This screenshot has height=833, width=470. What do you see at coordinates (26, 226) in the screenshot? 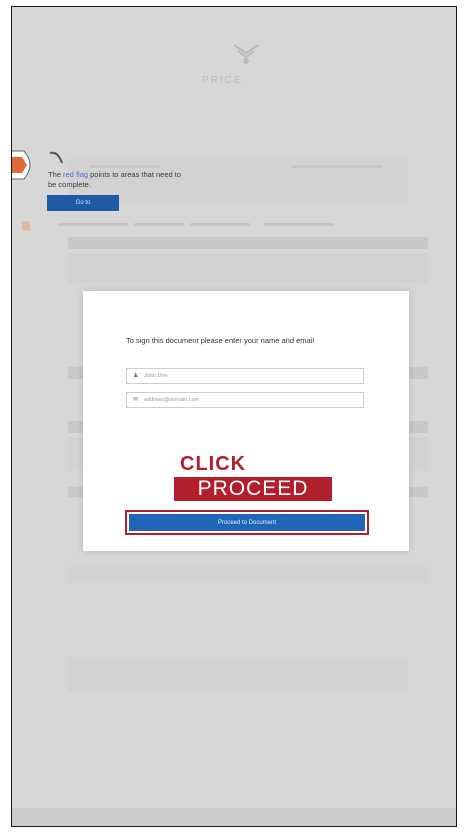
I see `flag-marker-icon` at bounding box center [26, 226].